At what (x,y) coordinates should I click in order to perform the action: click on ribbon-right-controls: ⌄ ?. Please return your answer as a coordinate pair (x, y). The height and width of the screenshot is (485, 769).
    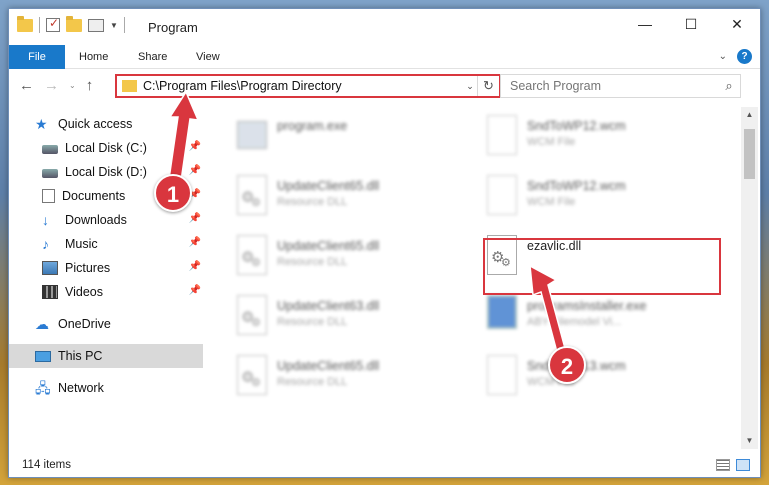
    Looking at the image, I should click on (735, 56).